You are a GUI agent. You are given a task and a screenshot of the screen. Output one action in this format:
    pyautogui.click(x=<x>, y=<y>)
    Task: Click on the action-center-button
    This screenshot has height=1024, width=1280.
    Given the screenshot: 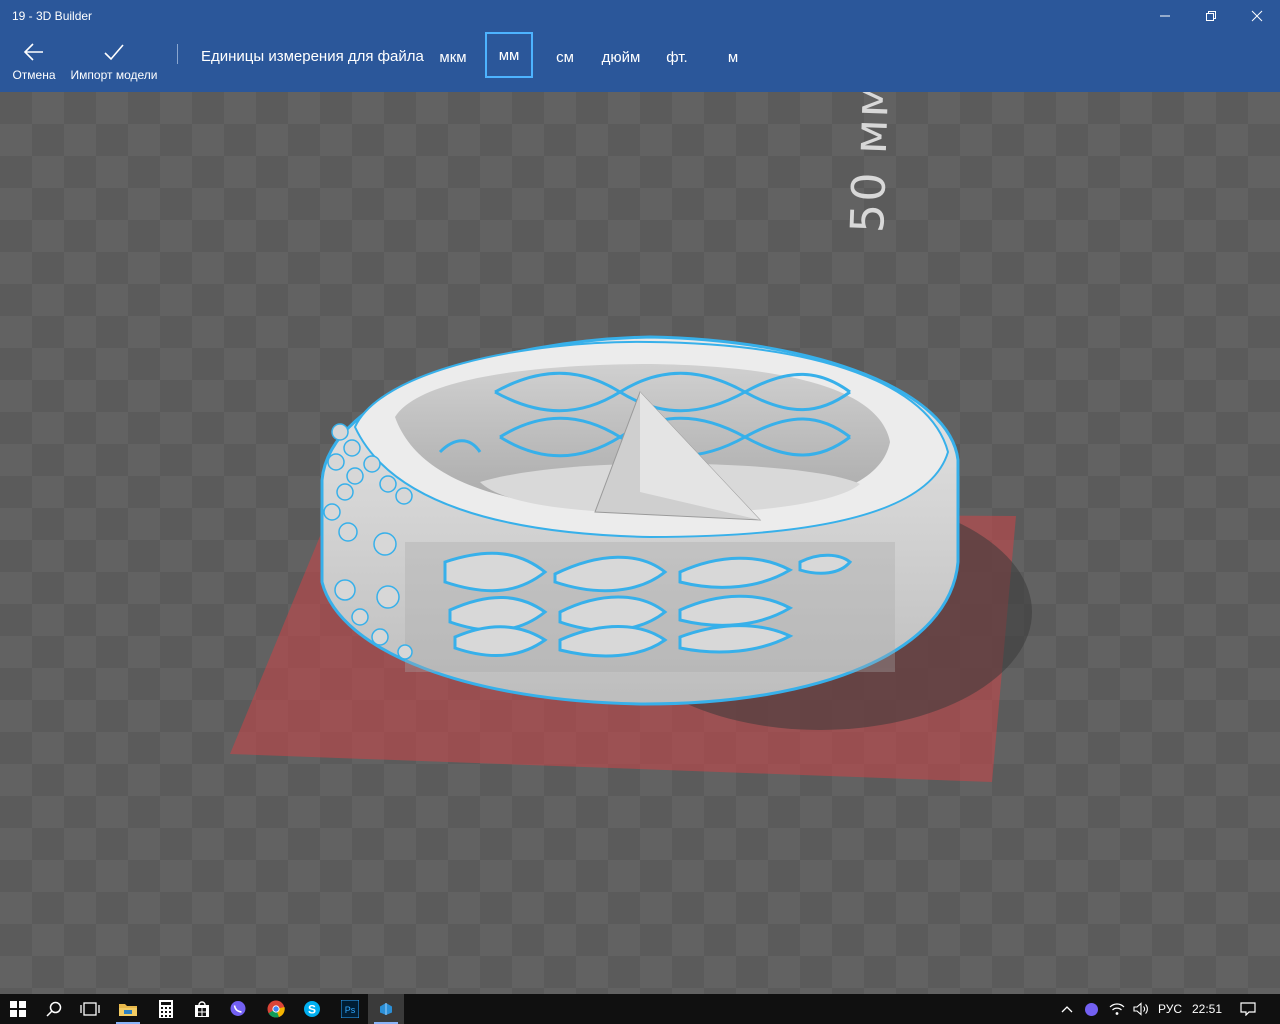 What is the action you would take?
    pyautogui.click(x=1248, y=1009)
    